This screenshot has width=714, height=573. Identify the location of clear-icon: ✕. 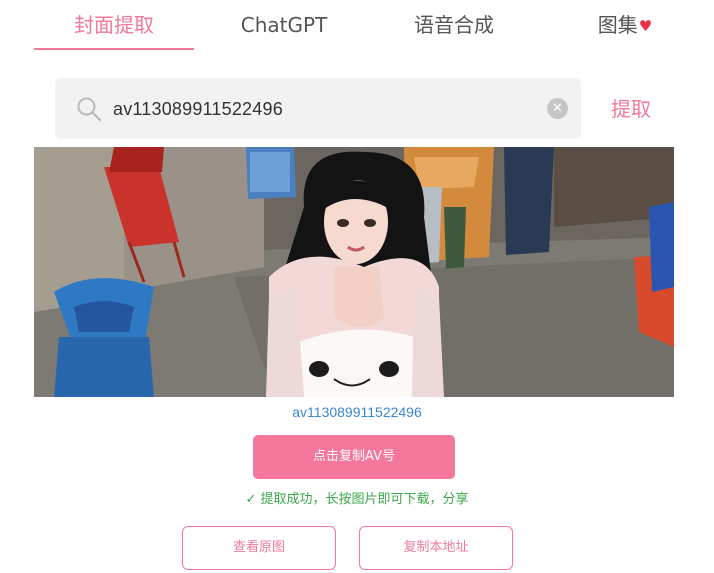
(557, 108).